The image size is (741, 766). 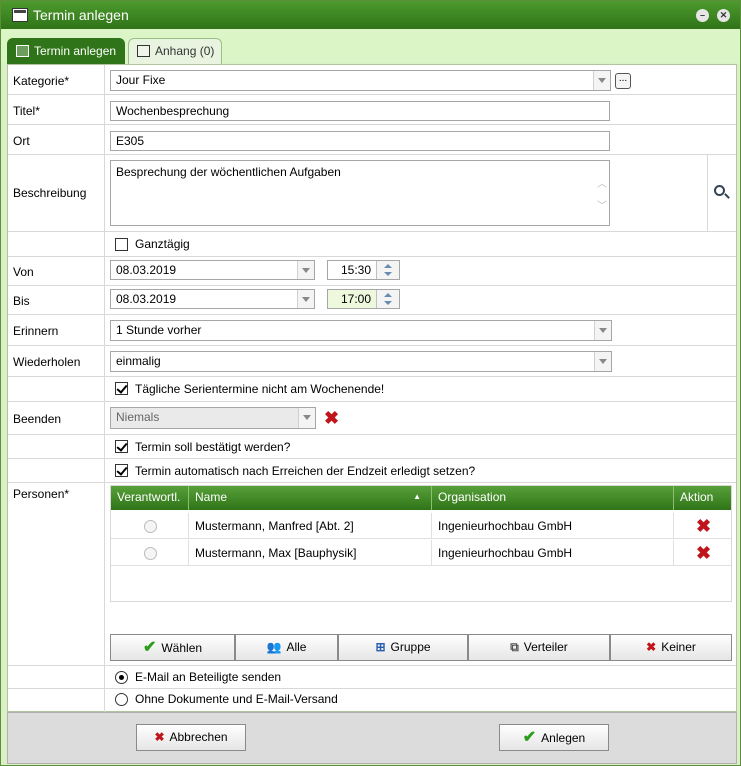 What do you see at coordinates (26, 111) in the screenshot?
I see `titel-label: Titel*` at bounding box center [26, 111].